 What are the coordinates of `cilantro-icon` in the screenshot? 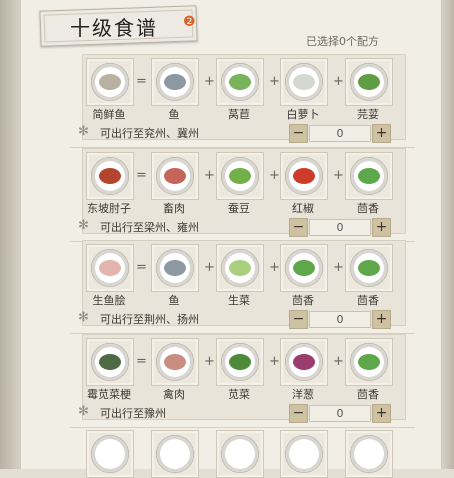 It's located at (369, 82).